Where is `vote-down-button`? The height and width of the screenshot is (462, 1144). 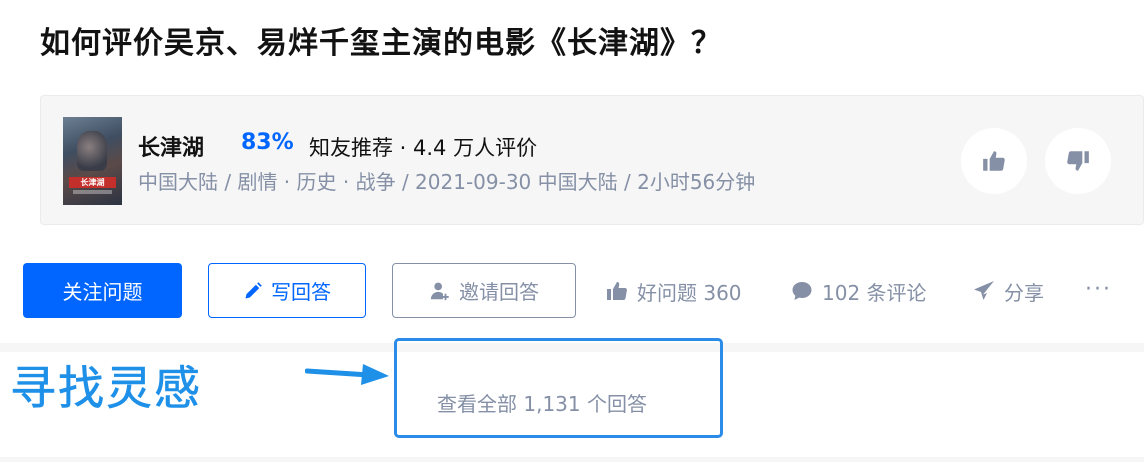 vote-down-button is located at coordinates (1078, 161).